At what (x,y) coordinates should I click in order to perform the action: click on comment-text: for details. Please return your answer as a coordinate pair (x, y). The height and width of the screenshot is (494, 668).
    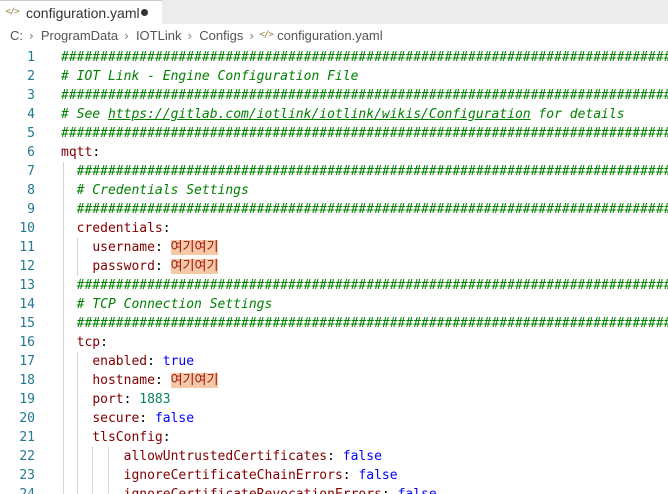
    Looking at the image, I should click on (577, 114).